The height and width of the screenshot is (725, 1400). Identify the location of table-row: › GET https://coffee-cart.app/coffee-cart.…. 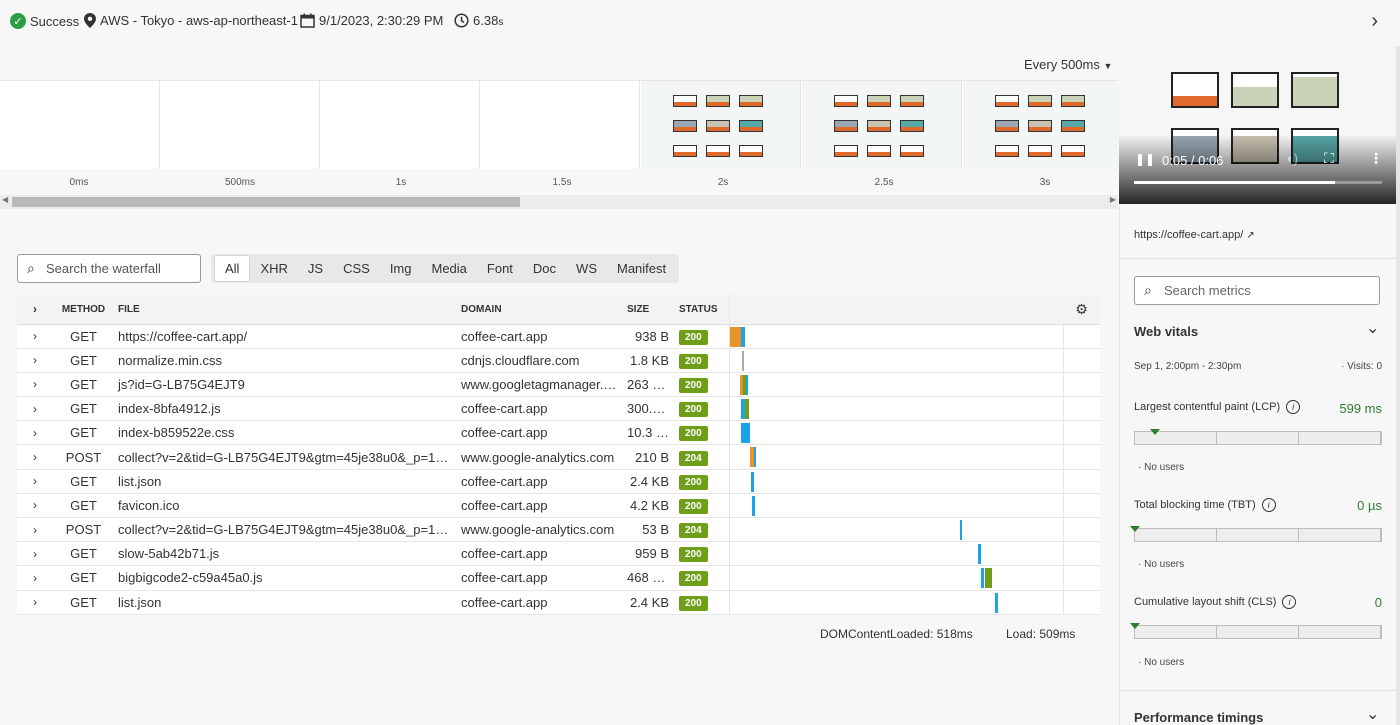
(558, 336).